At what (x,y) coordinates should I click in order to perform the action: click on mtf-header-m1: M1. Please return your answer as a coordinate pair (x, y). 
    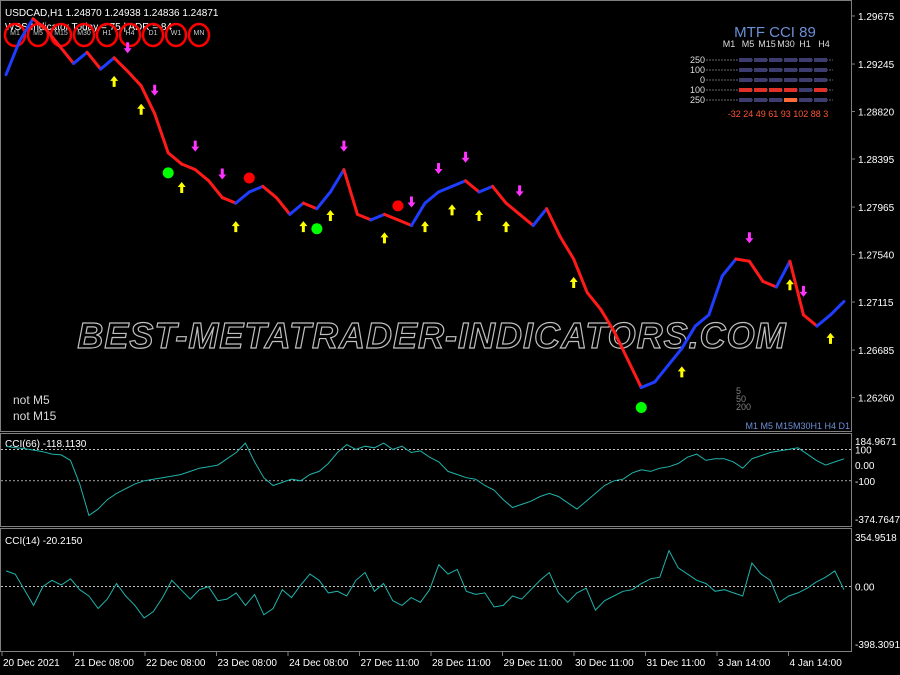
    Looking at the image, I should click on (729, 44).